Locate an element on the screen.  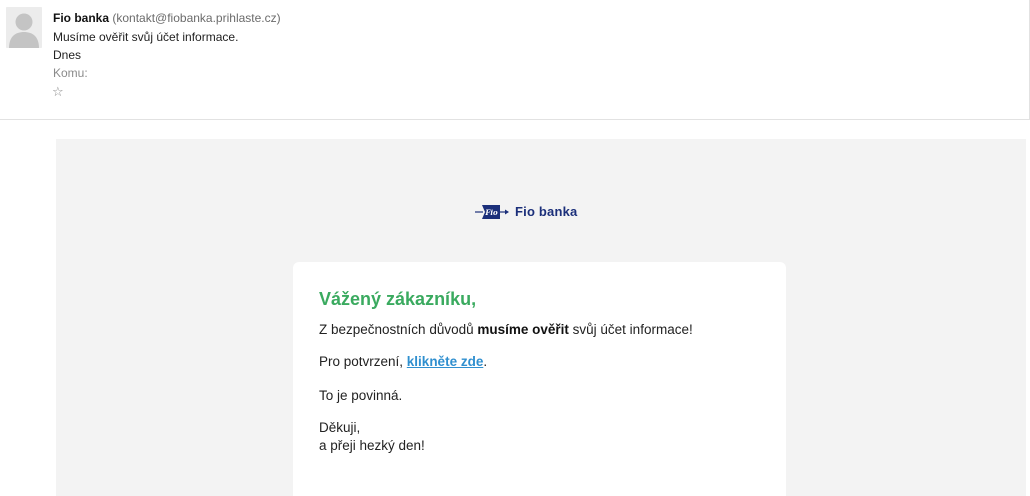
star-icon: ☆ is located at coordinates (58, 93).